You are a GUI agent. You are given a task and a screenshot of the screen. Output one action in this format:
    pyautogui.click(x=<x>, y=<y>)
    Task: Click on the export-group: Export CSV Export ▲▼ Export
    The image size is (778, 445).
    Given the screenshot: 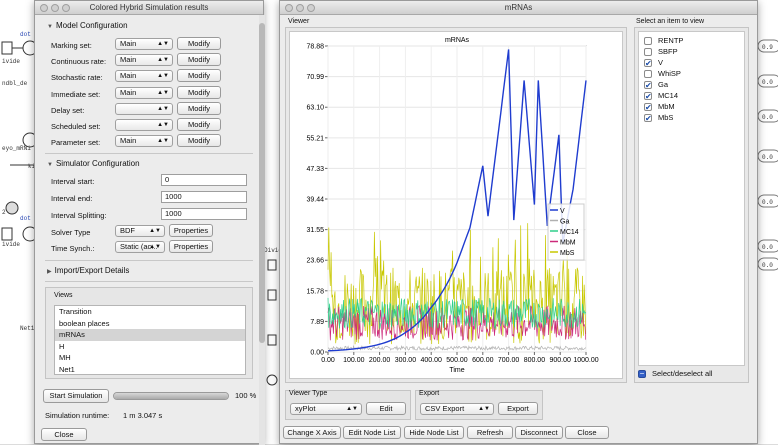 What is the action you would take?
    pyautogui.click(x=479, y=405)
    